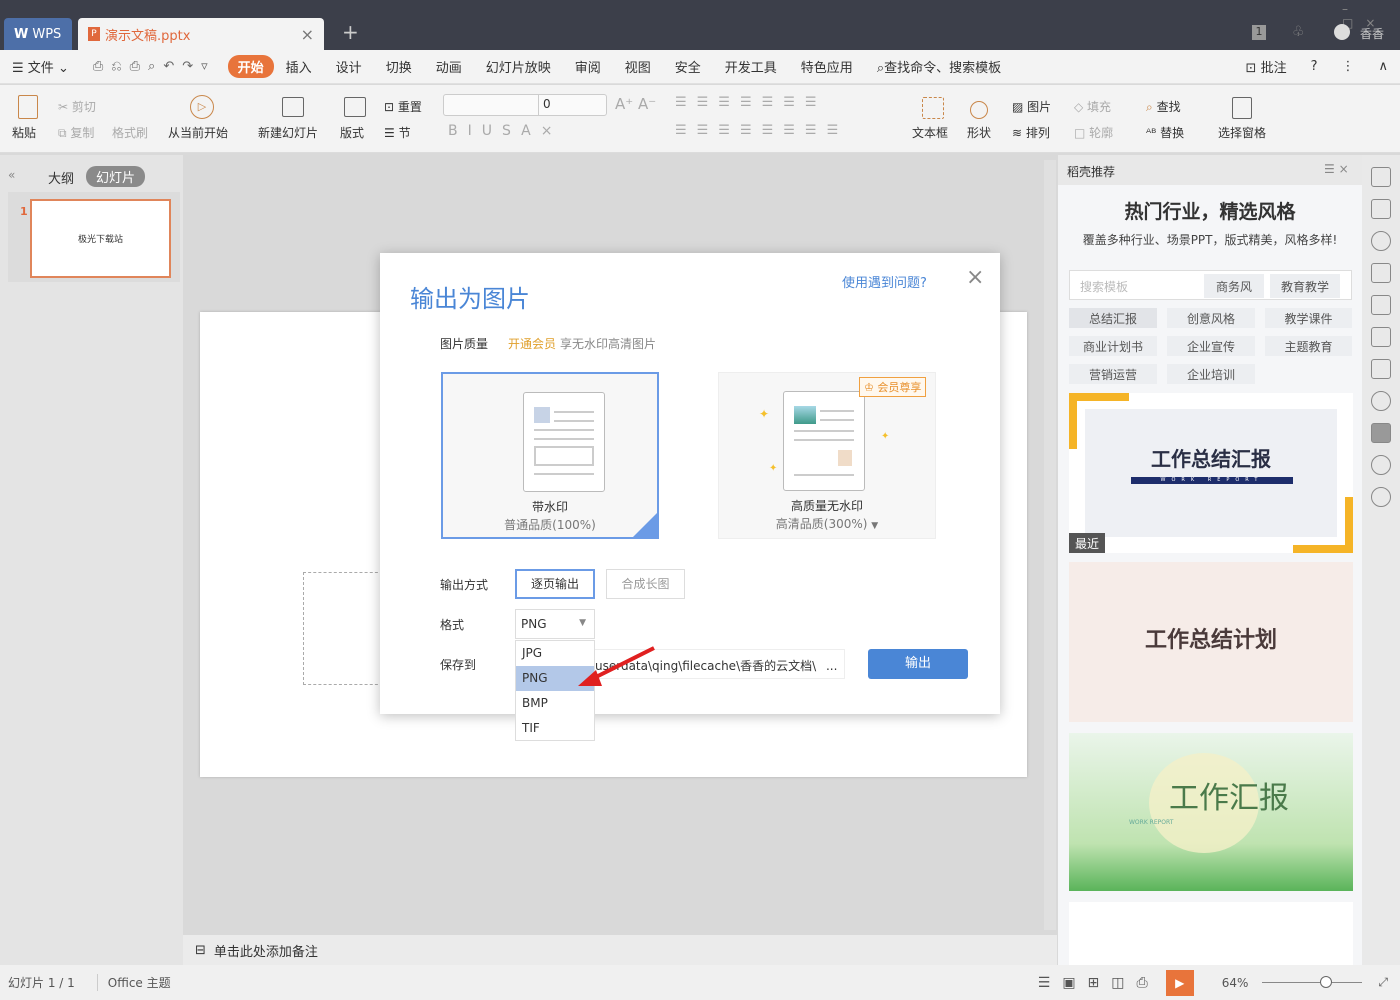  What do you see at coordinates (130, 132) in the screenshot?
I see `format-painter-button: 格式刷` at bounding box center [130, 132].